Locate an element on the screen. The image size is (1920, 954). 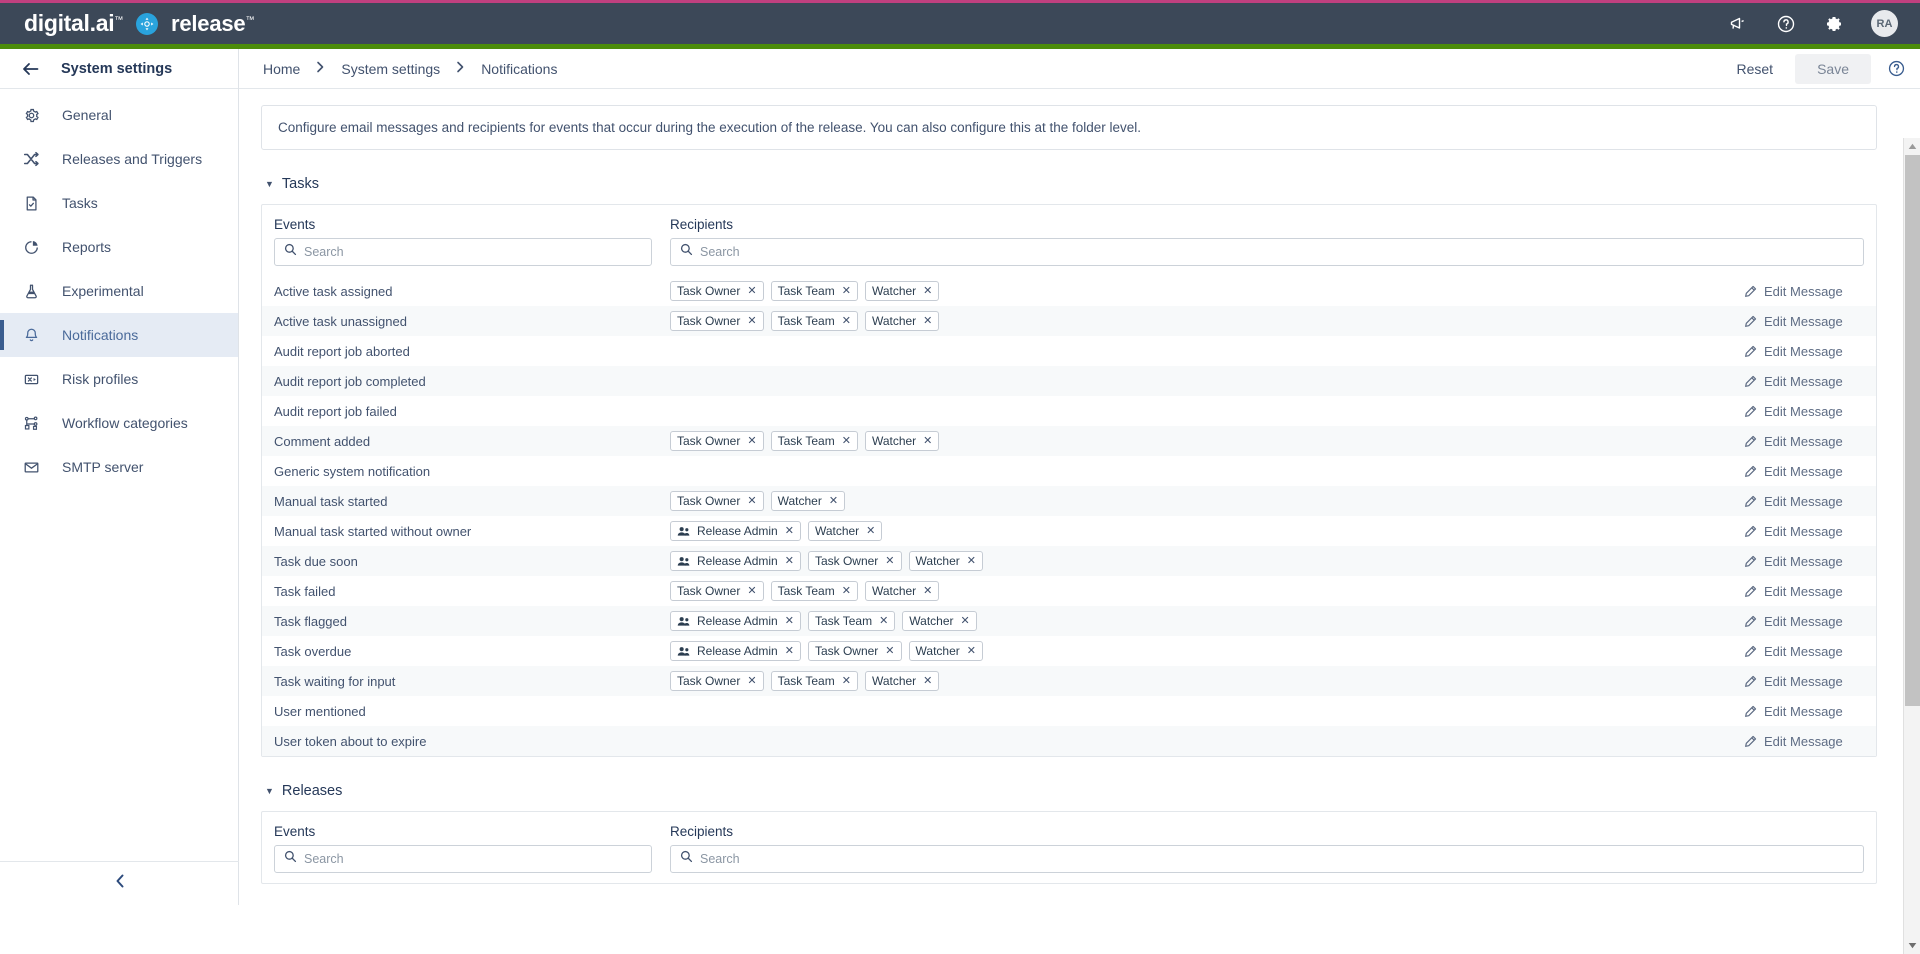
breadcrumb-item-home: Home is located at coordinates (281, 69).